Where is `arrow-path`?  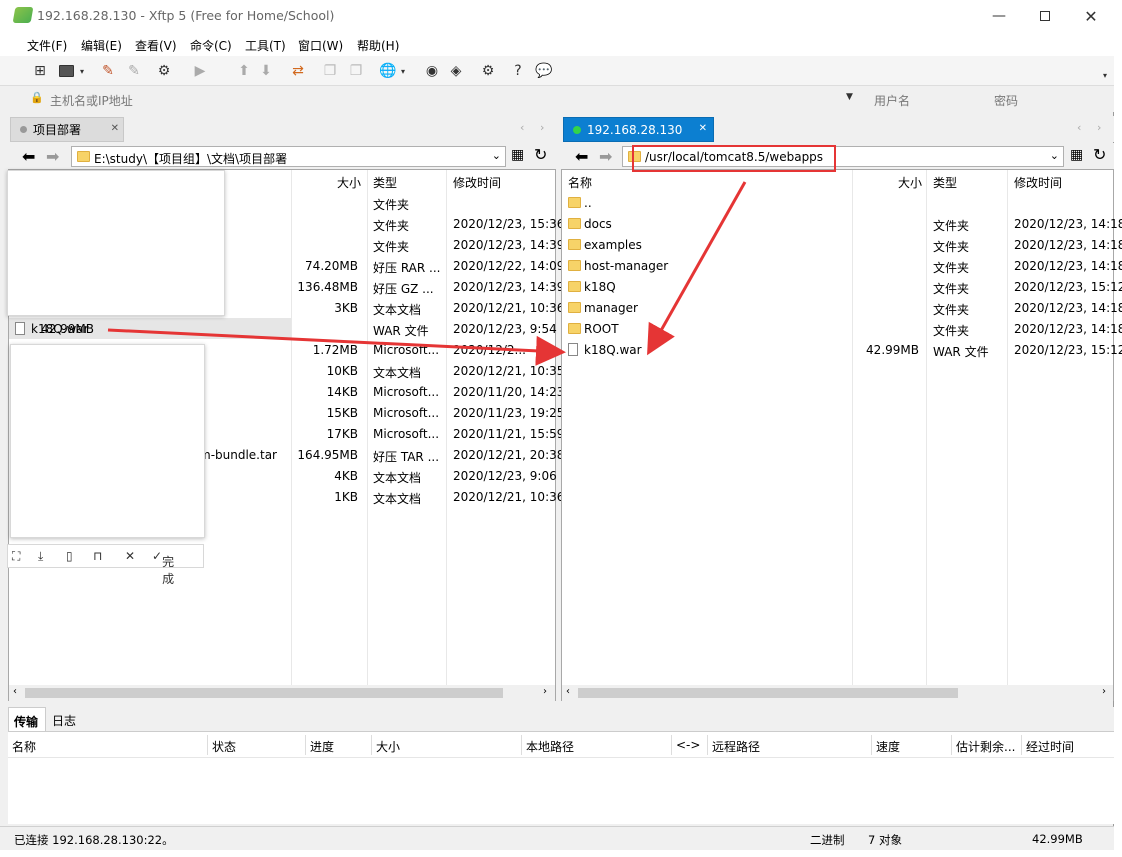 arrow-path is located at coordinates (697, 268).